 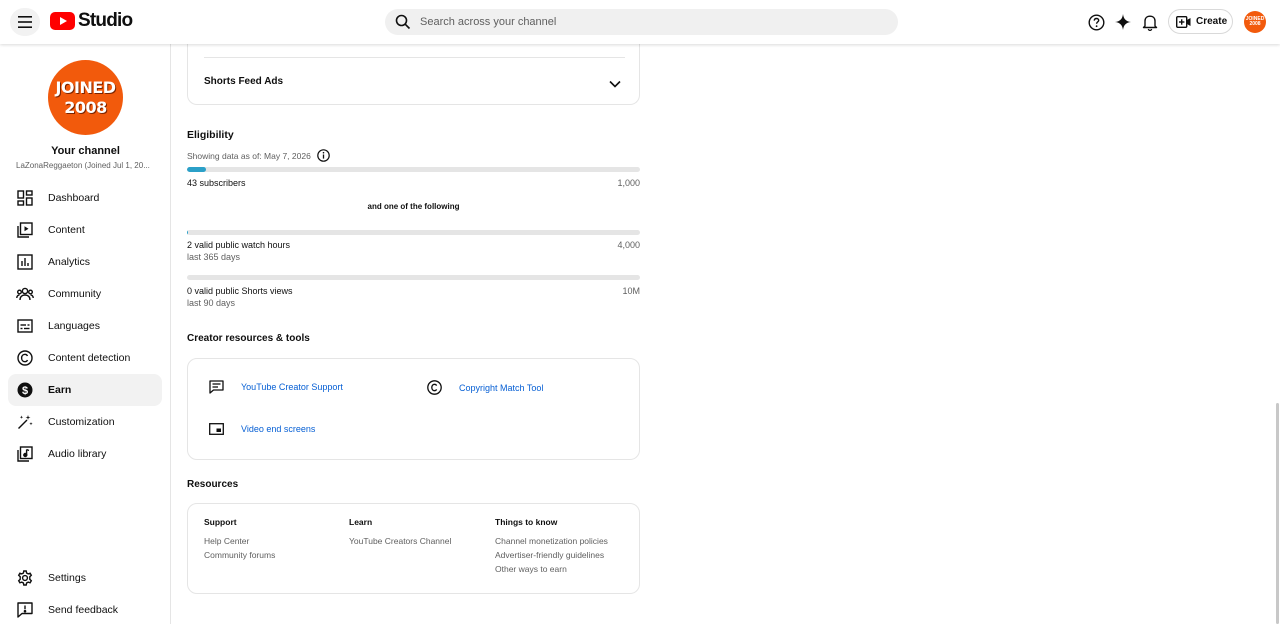 What do you see at coordinates (1277, 513) in the screenshot?
I see `page-scrollbar` at bounding box center [1277, 513].